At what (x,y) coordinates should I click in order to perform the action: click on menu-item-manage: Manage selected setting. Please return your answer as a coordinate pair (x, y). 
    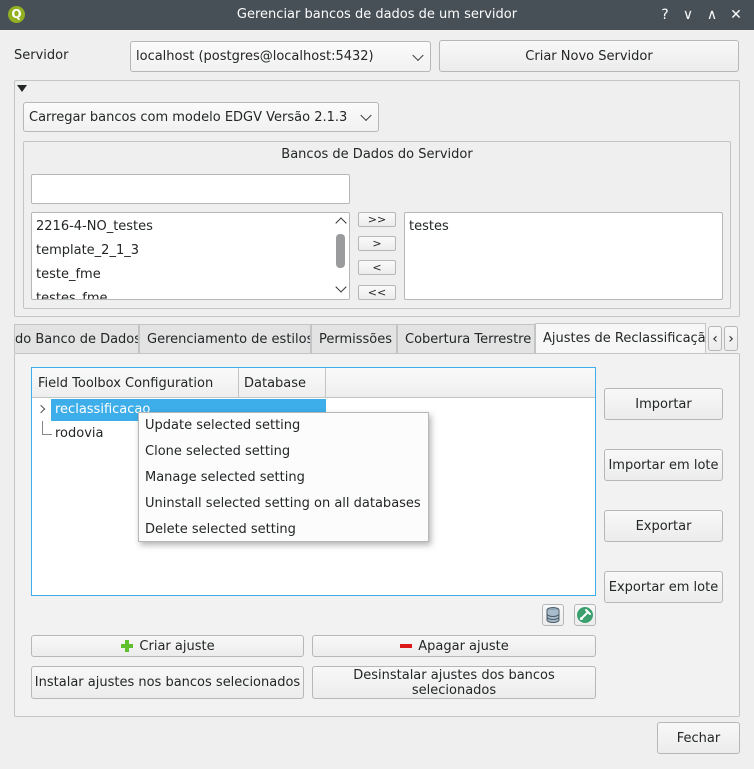
    Looking at the image, I should click on (225, 477).